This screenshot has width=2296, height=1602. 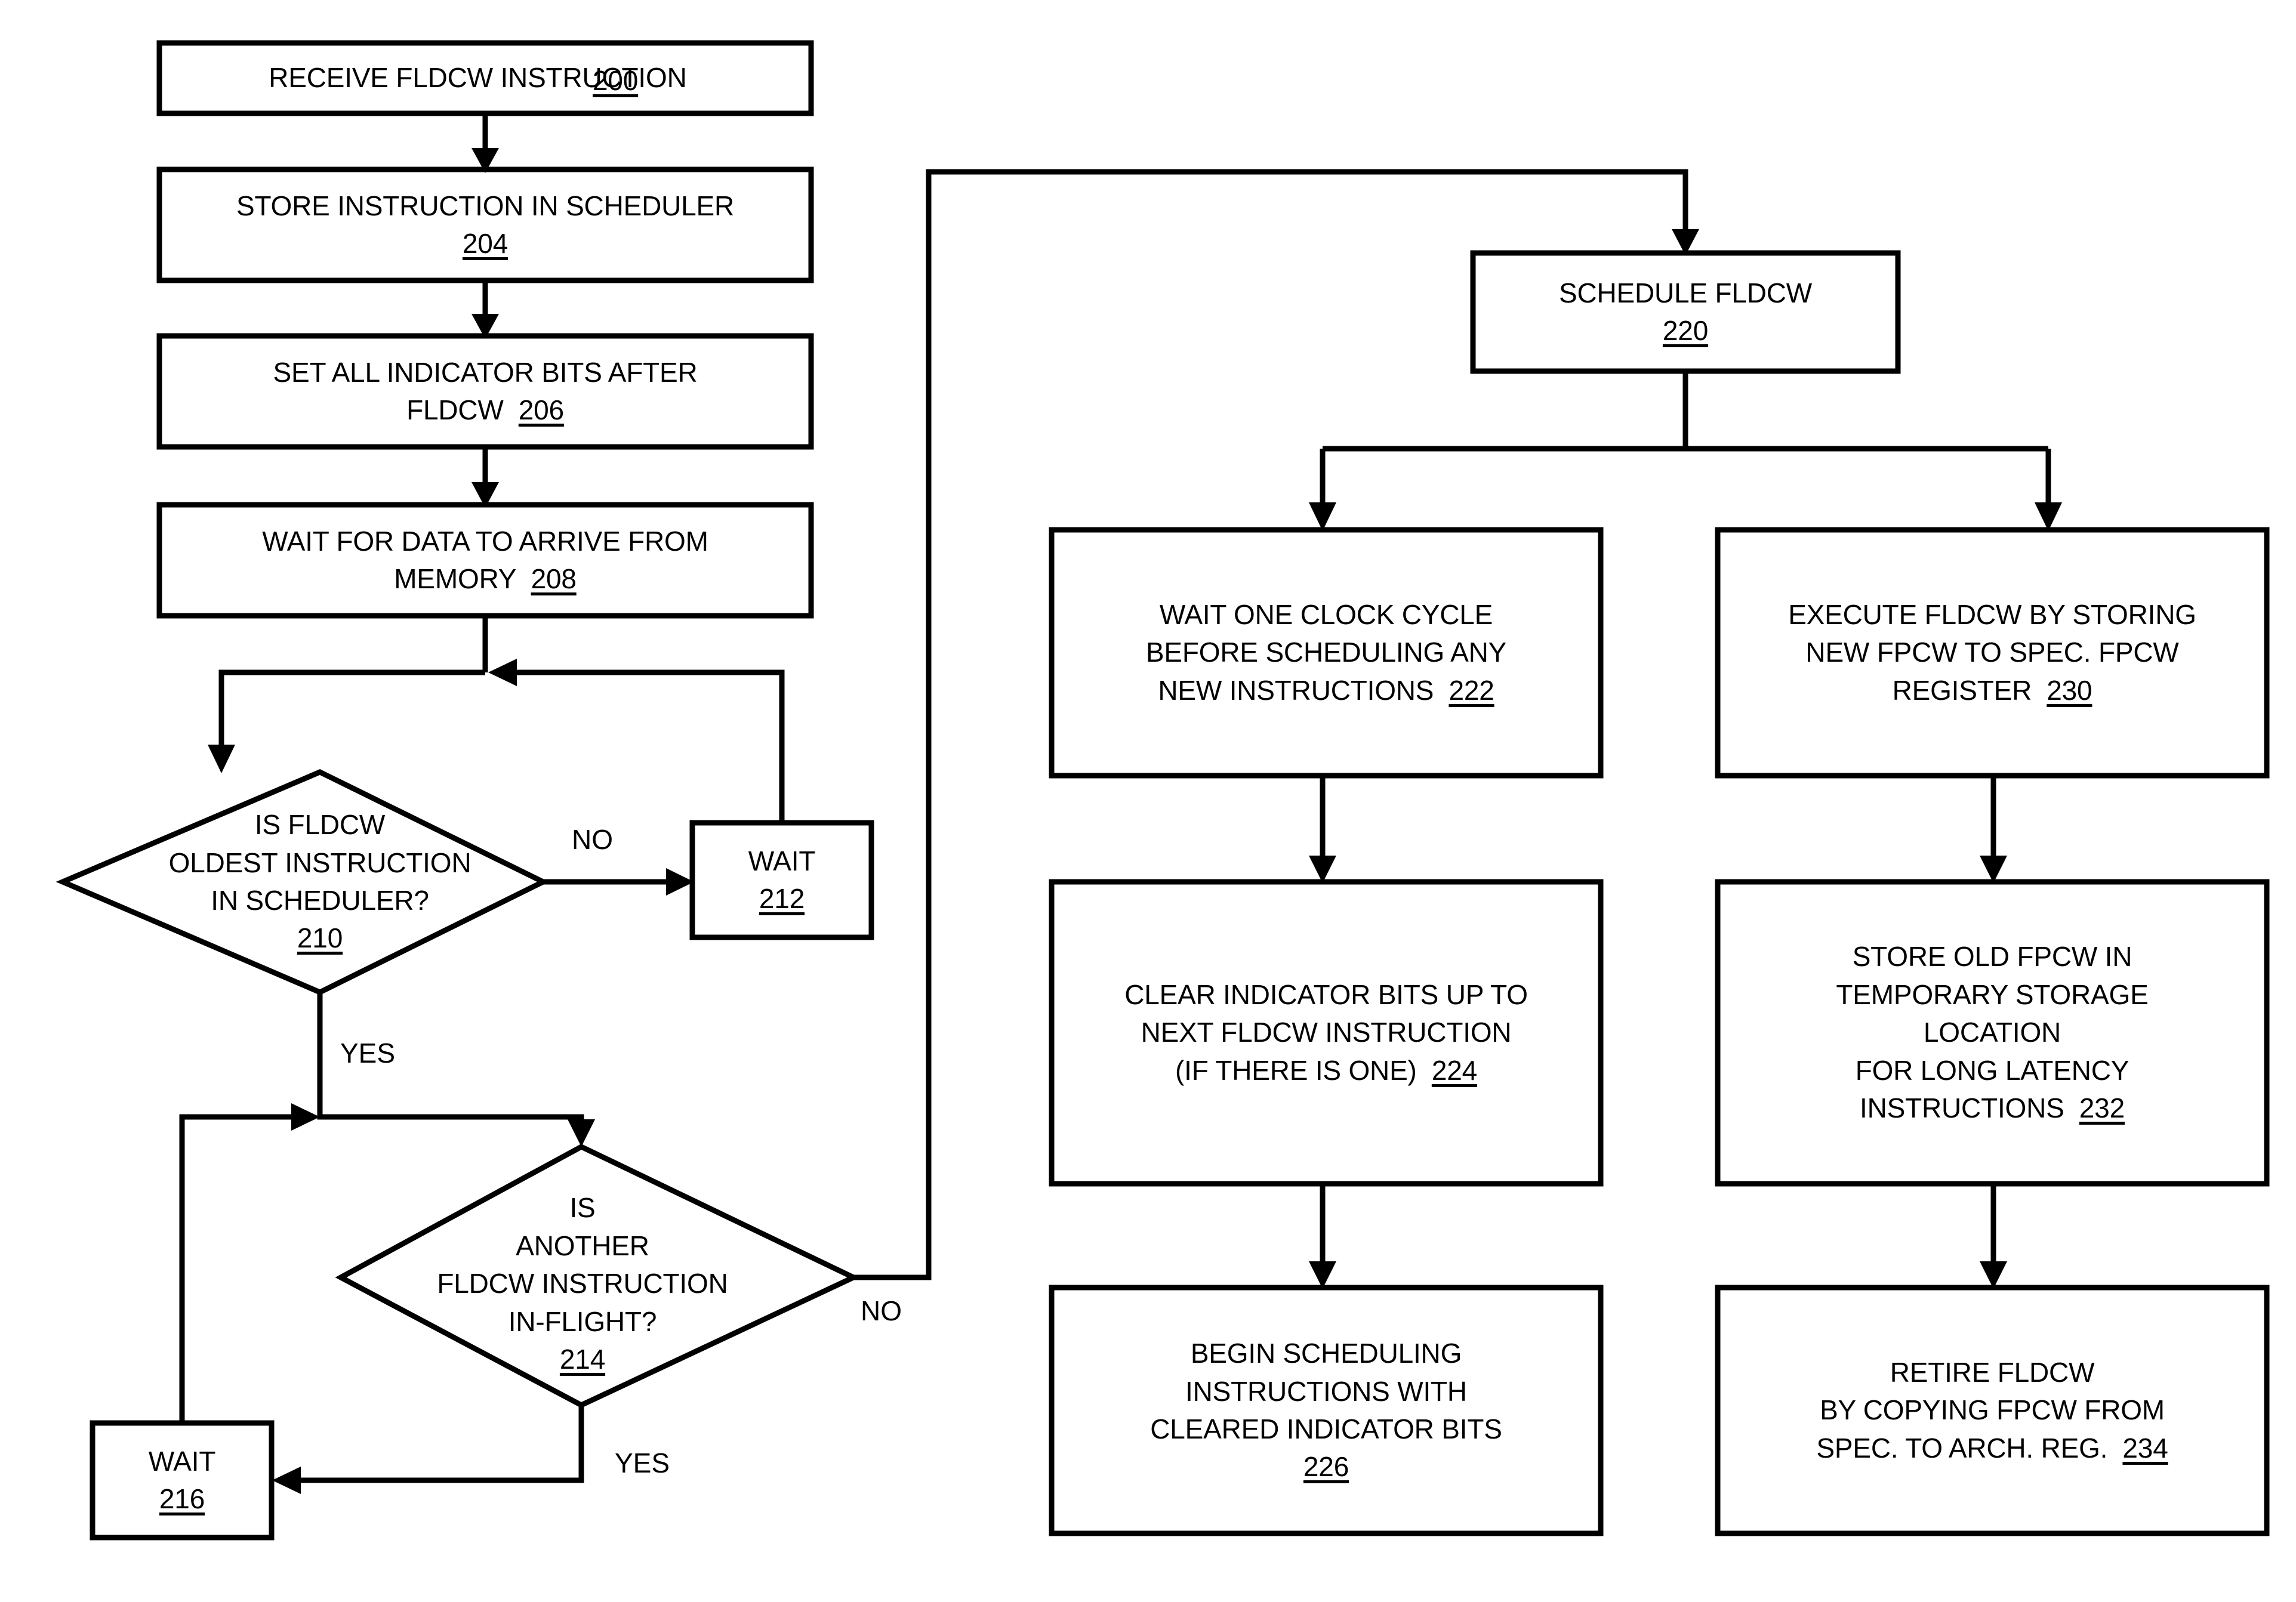 What do you see at coordinates (1326, 653) in the screenshot?
I see `node-222-shape` at bounding box center [1326, 653].